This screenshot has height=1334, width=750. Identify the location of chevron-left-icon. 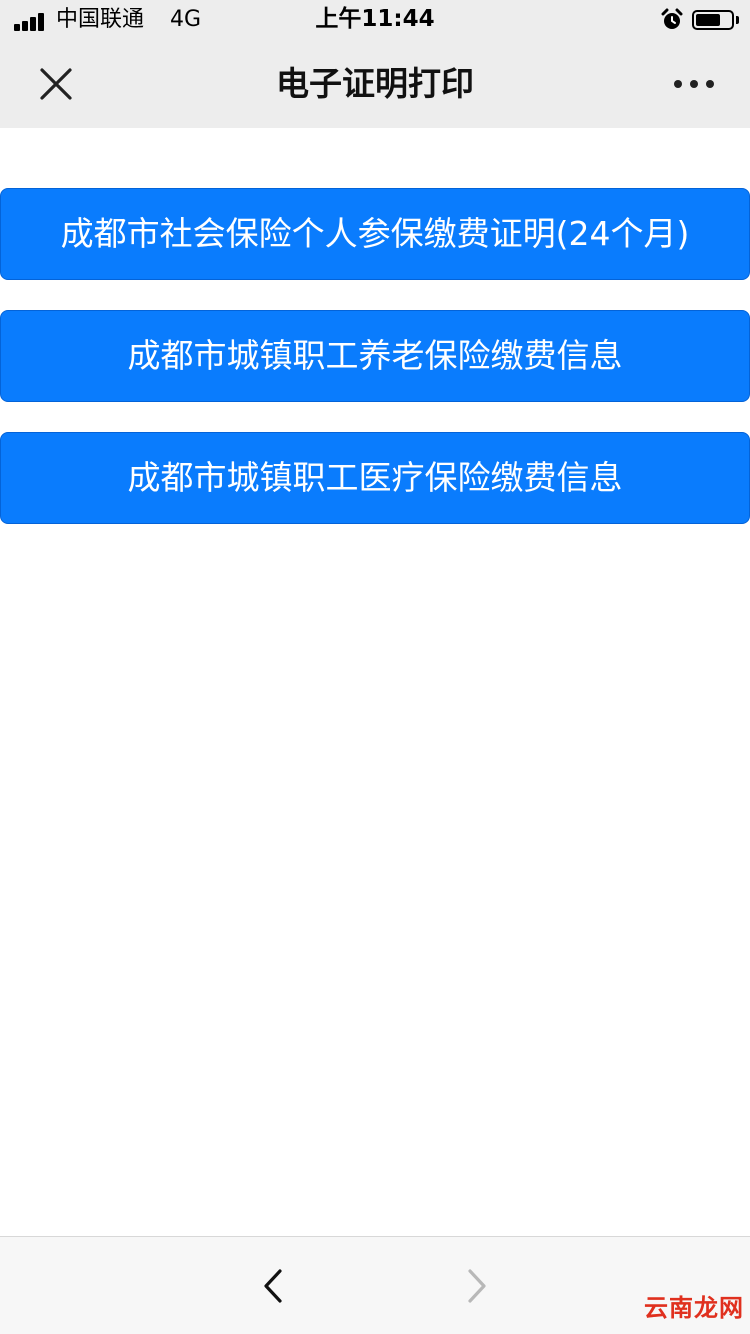
(273, 1286).